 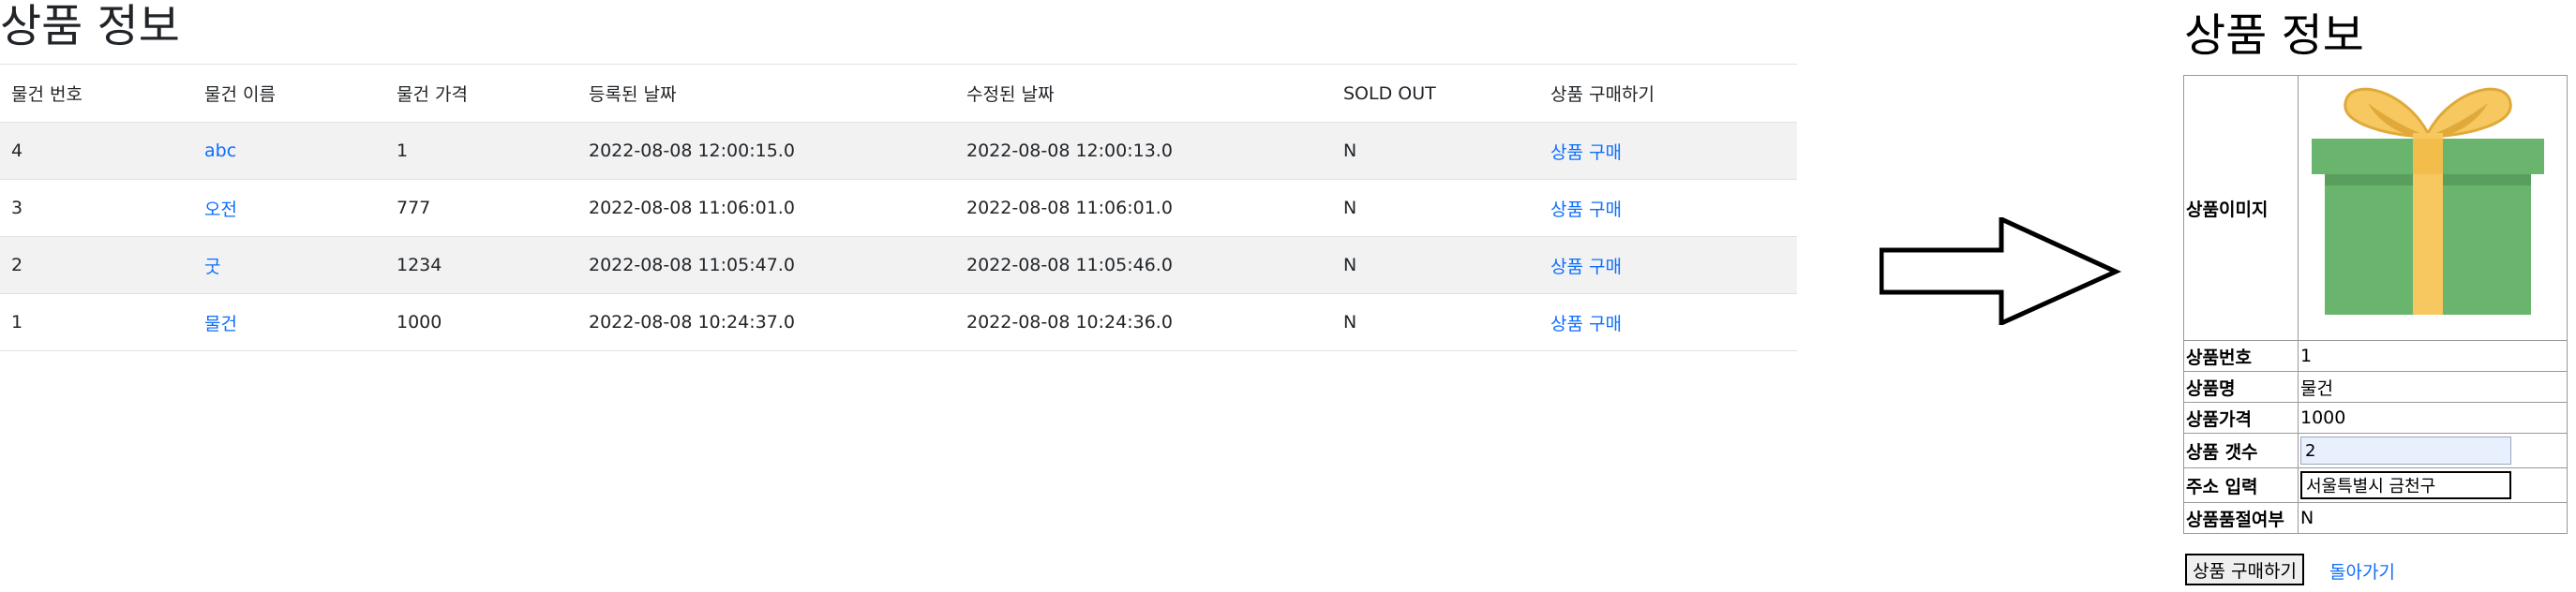 I want to click on detail-row-no: 상품번호 1, so click(x=2375, y=356).